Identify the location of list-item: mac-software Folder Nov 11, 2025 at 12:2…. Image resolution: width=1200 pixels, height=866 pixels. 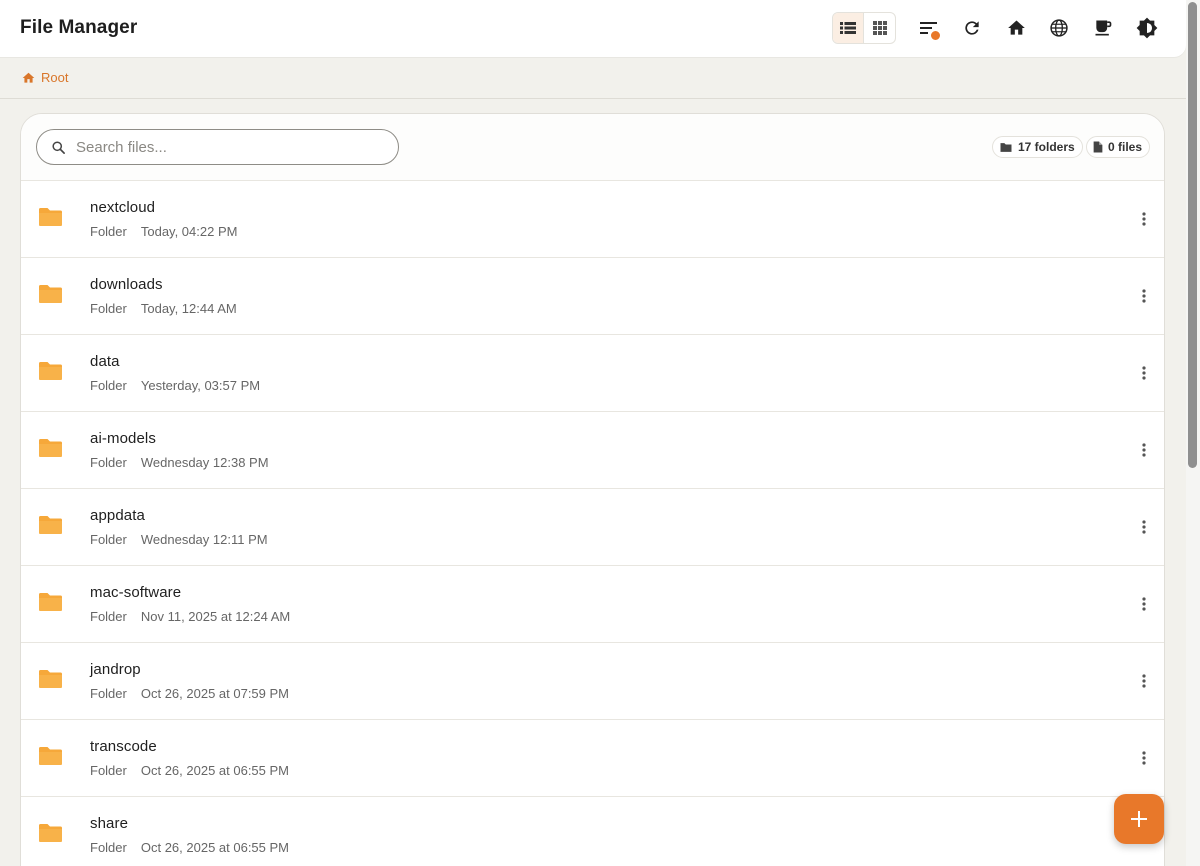
(592, 604).